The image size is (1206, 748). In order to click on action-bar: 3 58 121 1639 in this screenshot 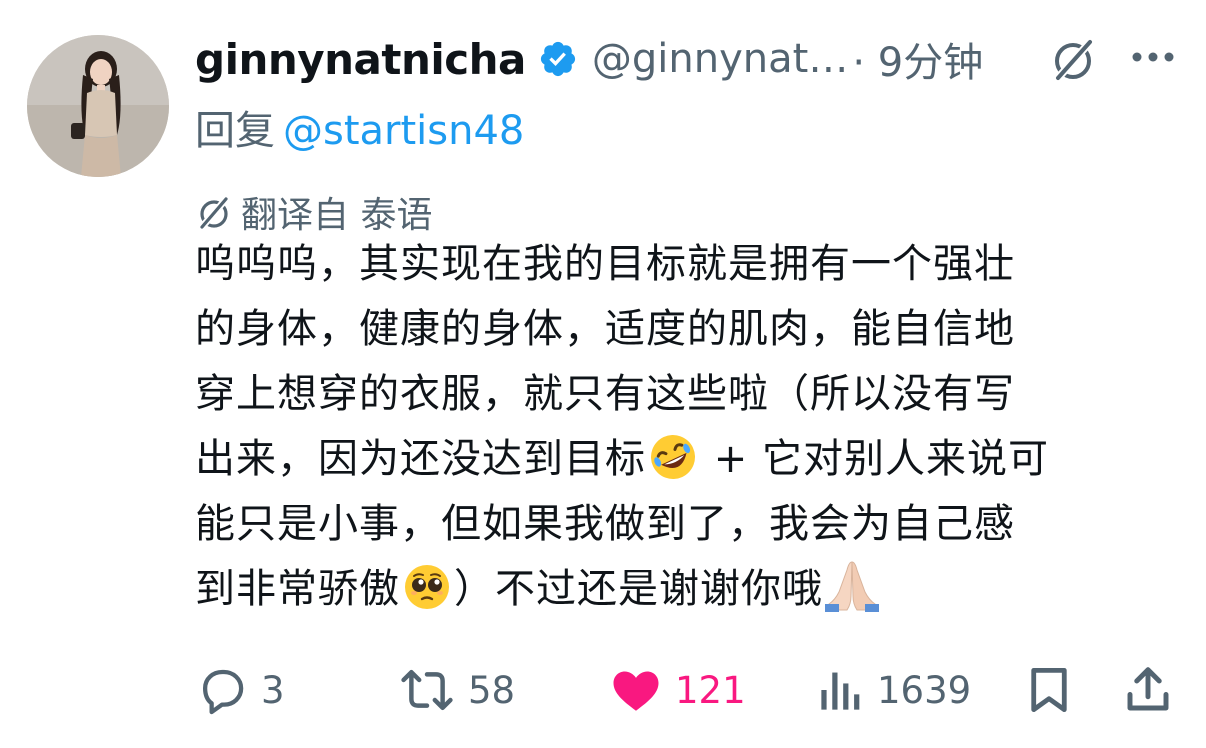, I will do `click(687, 690)`.